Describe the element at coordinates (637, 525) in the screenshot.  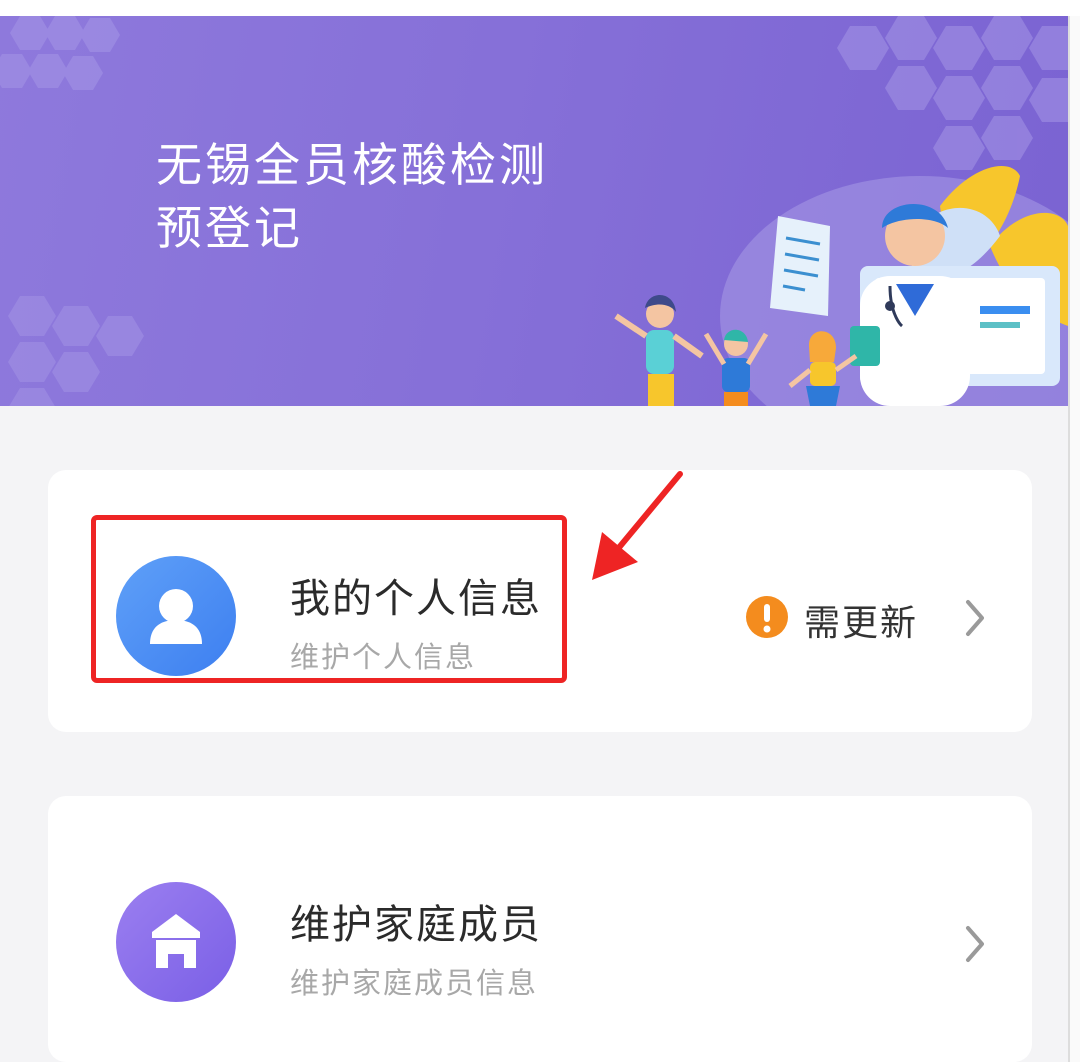
I see `pointer-arrow-icon` at that location.